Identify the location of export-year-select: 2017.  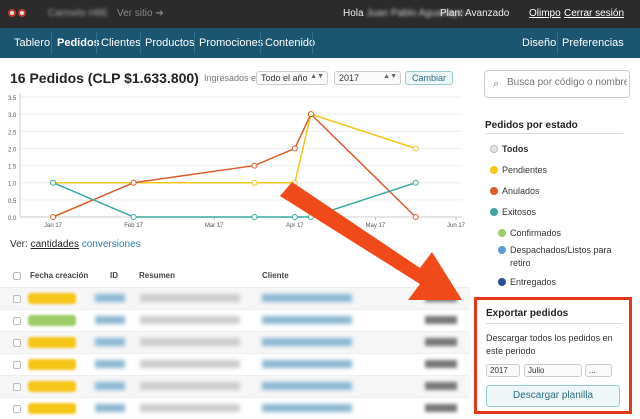
(503, 370).